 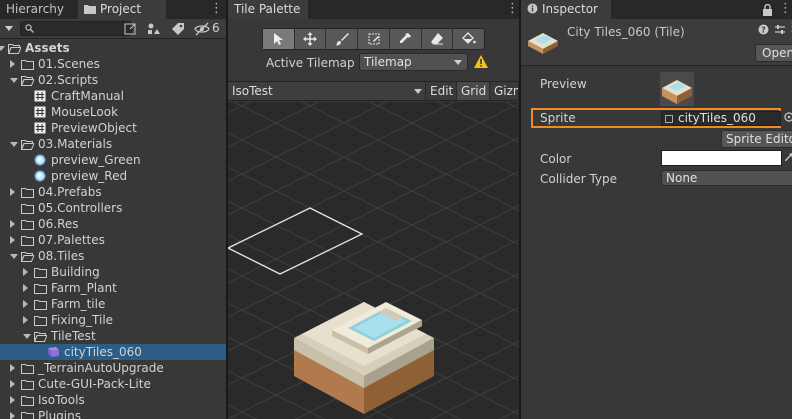 I want to click on tree-item: 06.Res, so click(x=113, y=224).